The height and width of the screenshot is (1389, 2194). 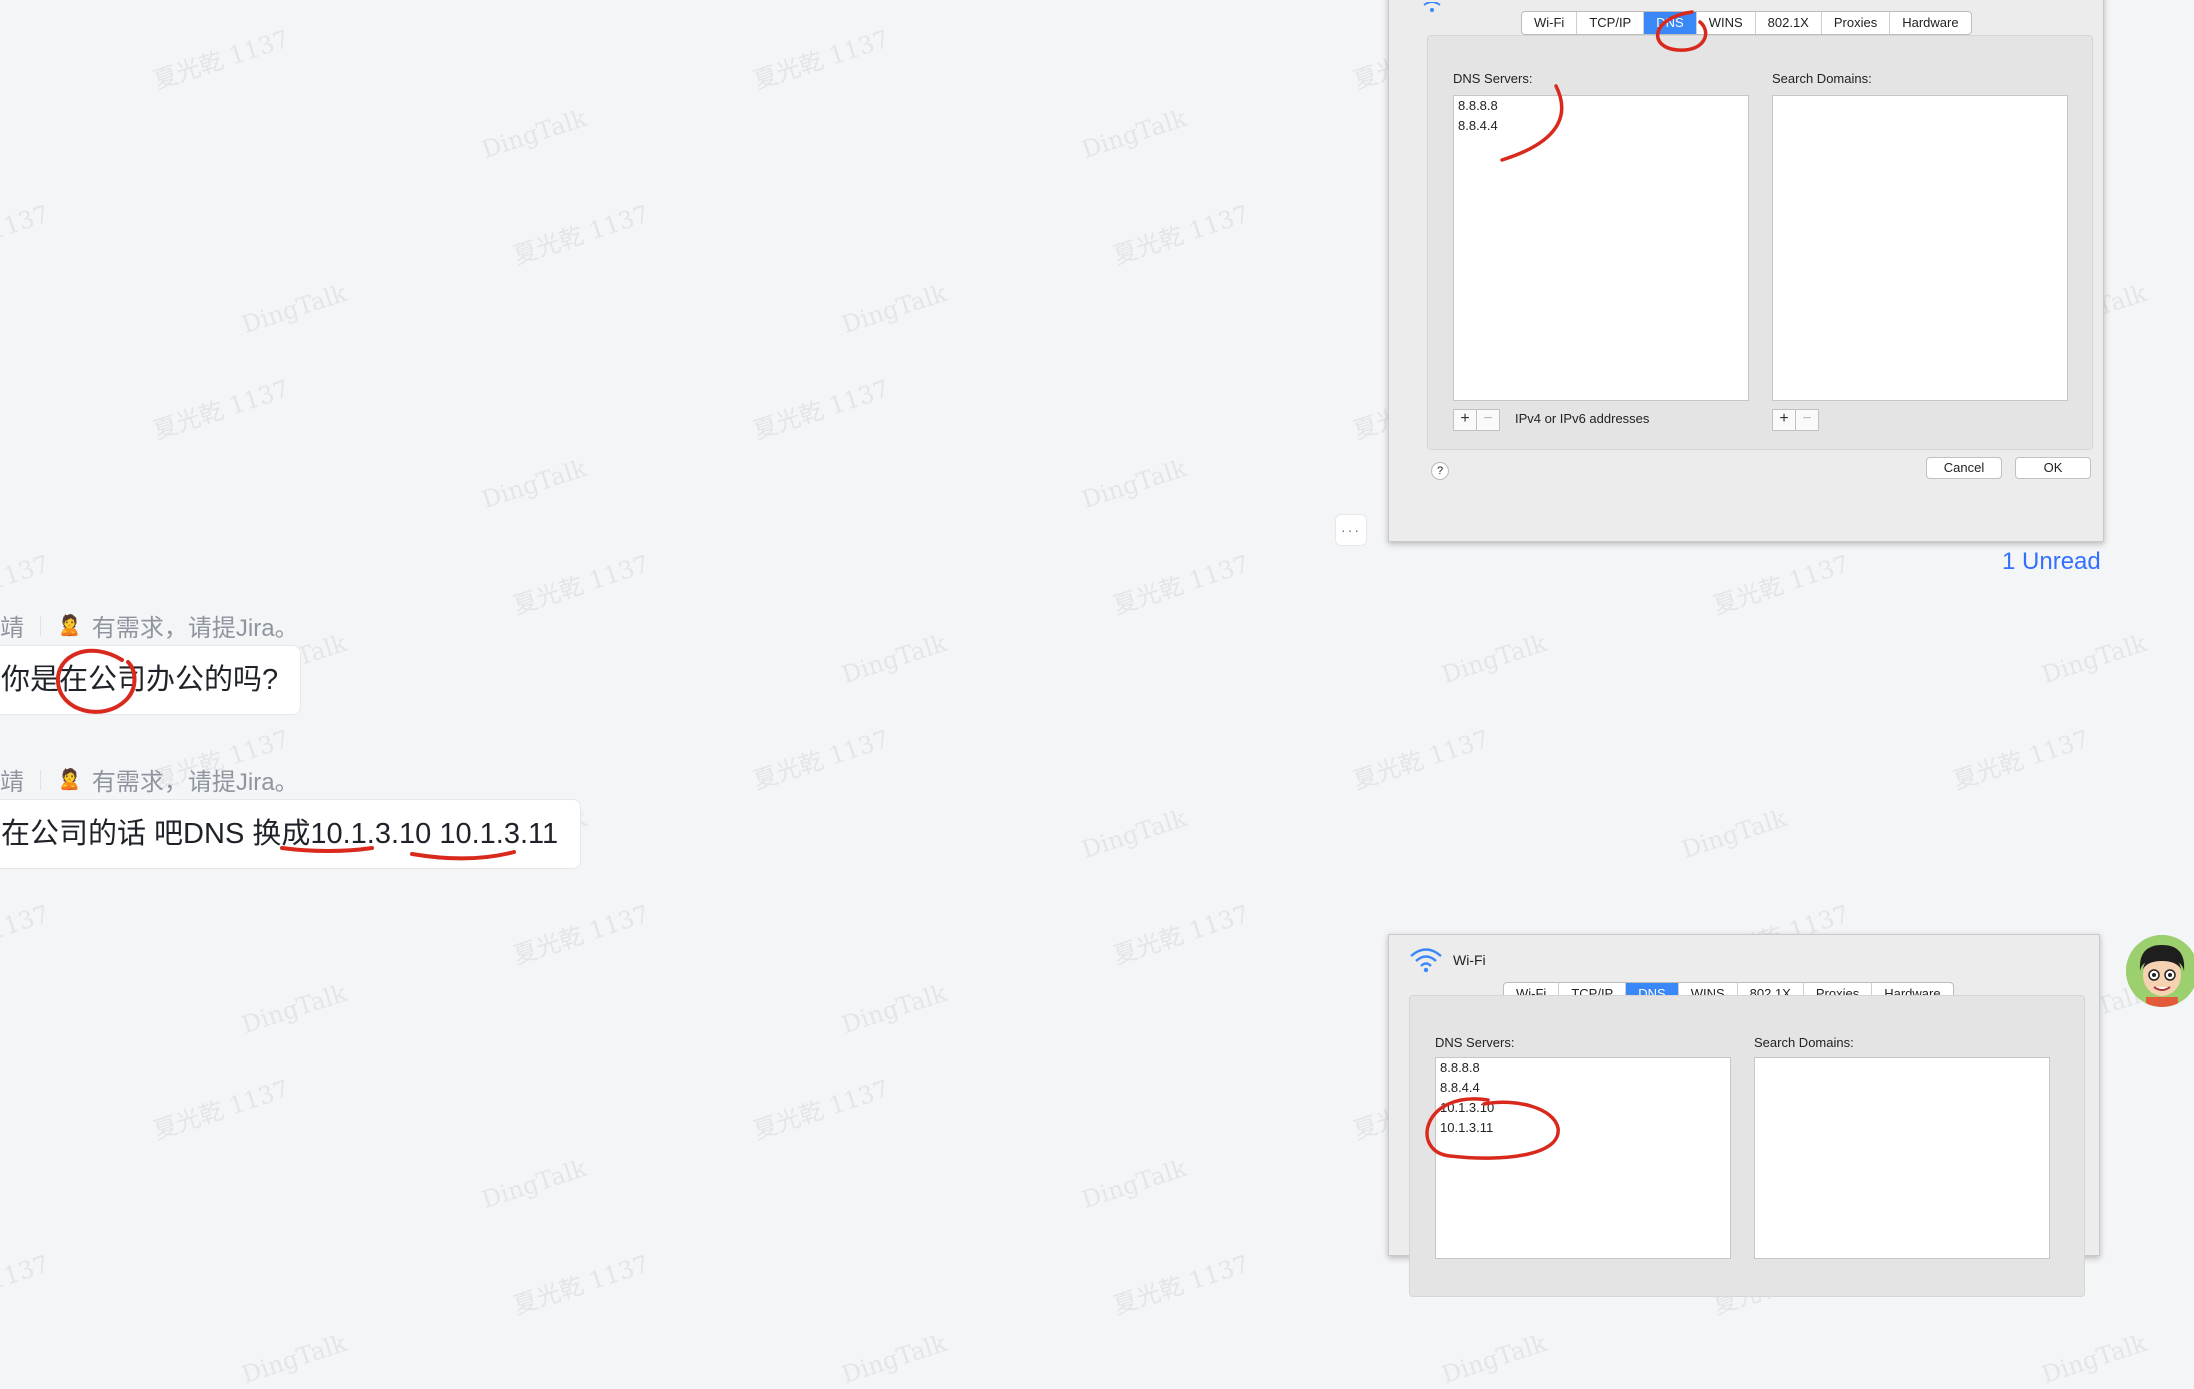 I want to click on message-ip-1: 10.1.3.10, so click(x=371, y=834).